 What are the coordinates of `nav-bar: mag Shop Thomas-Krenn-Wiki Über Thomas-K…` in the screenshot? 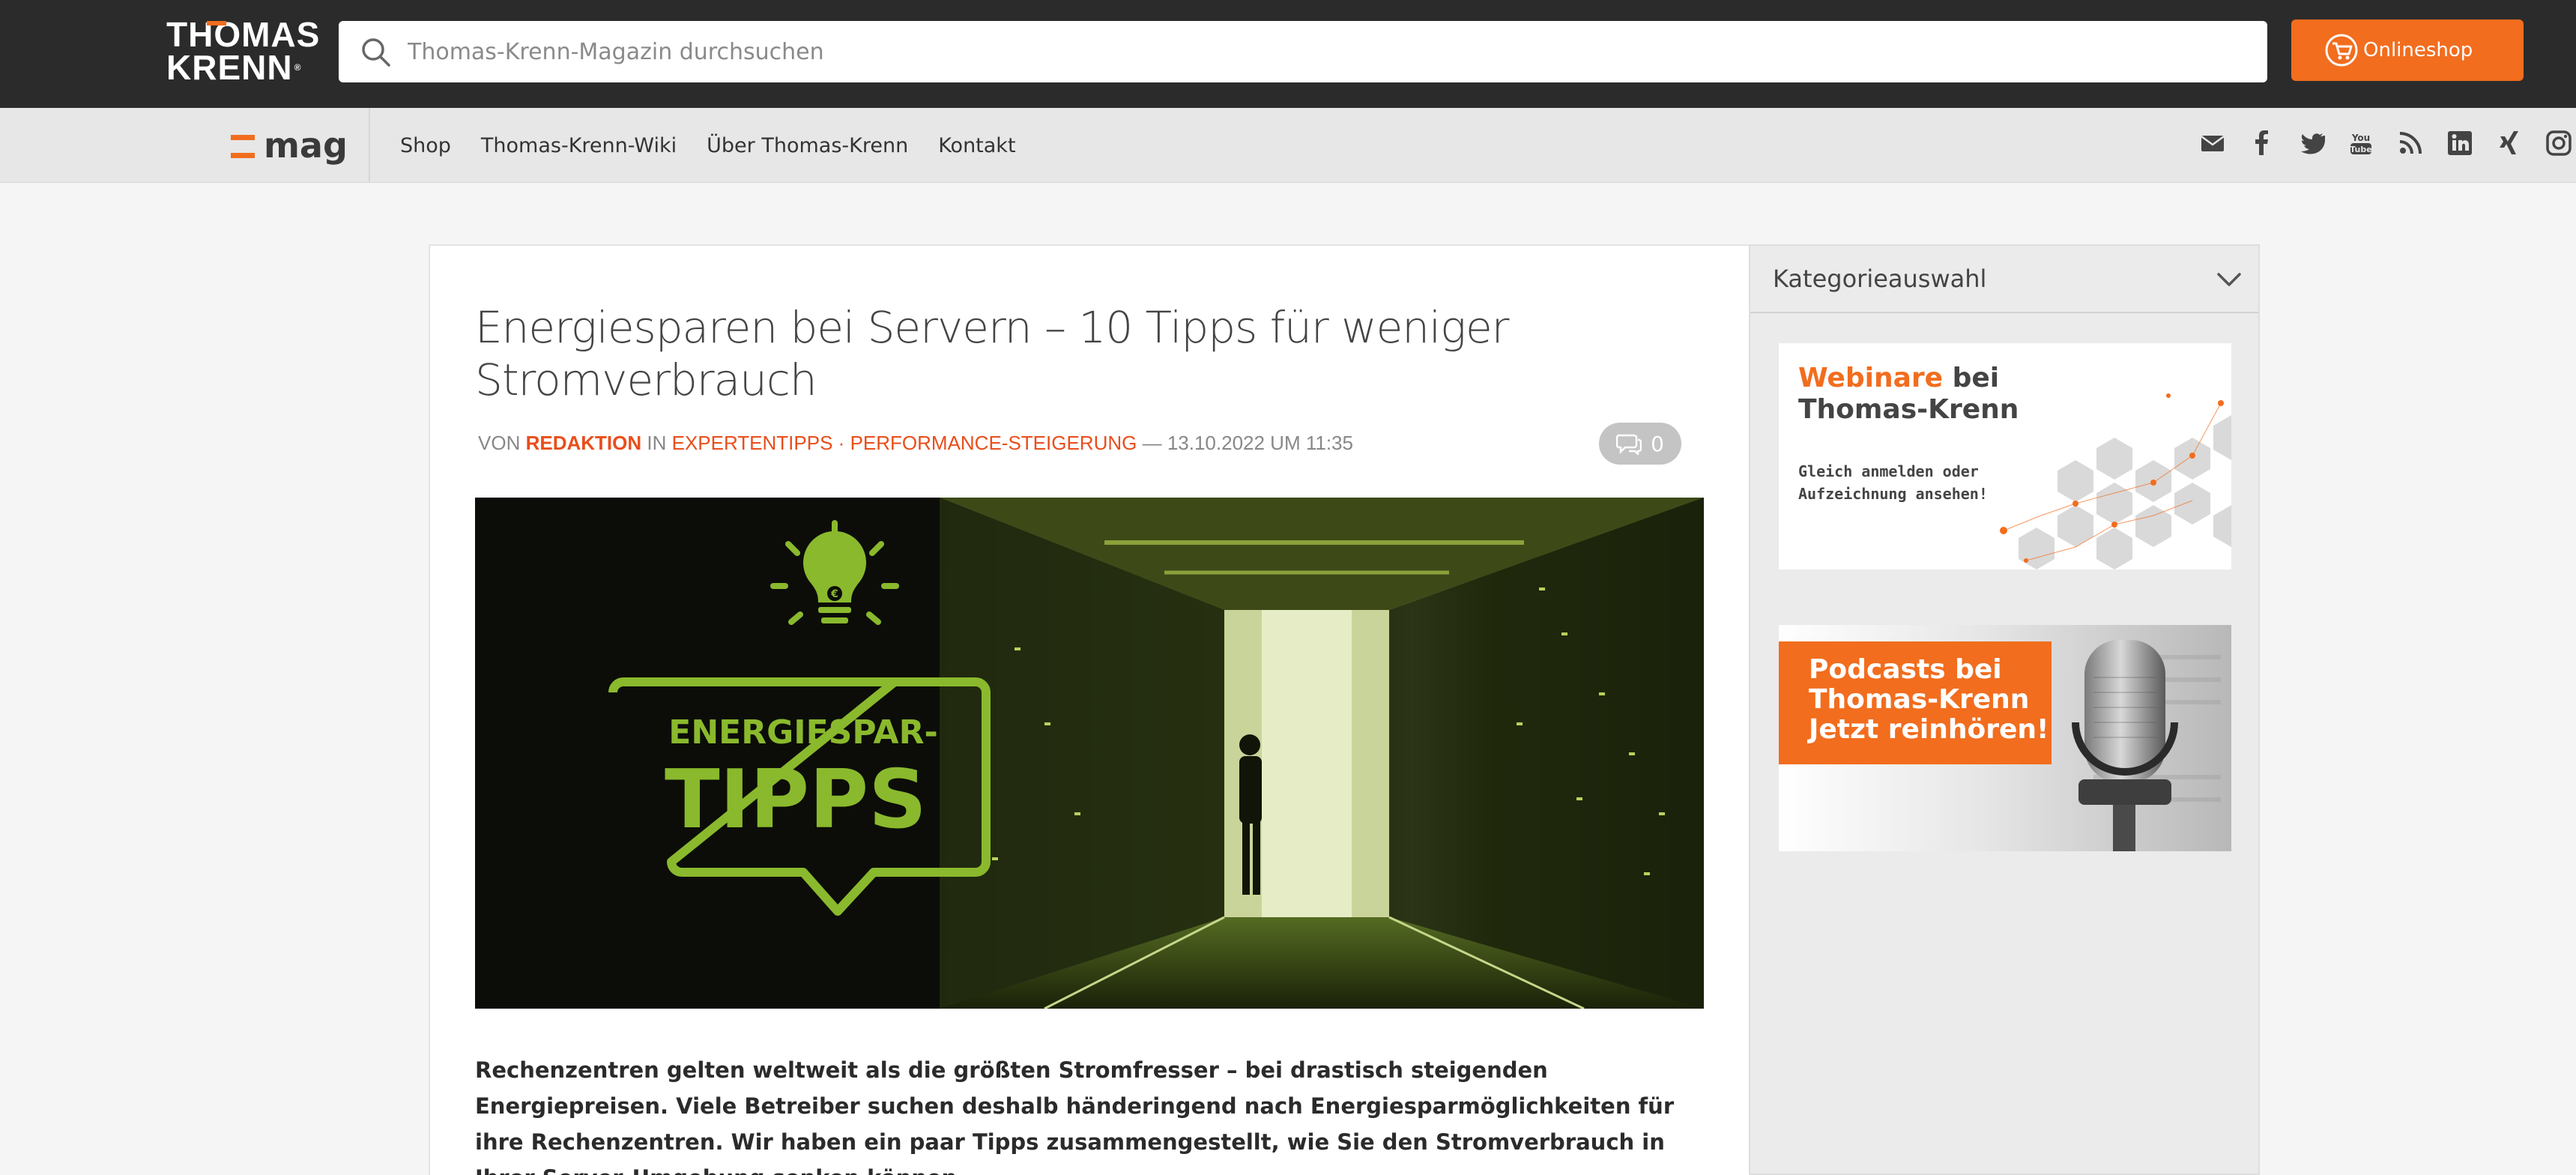 It's located at (1288, 146).